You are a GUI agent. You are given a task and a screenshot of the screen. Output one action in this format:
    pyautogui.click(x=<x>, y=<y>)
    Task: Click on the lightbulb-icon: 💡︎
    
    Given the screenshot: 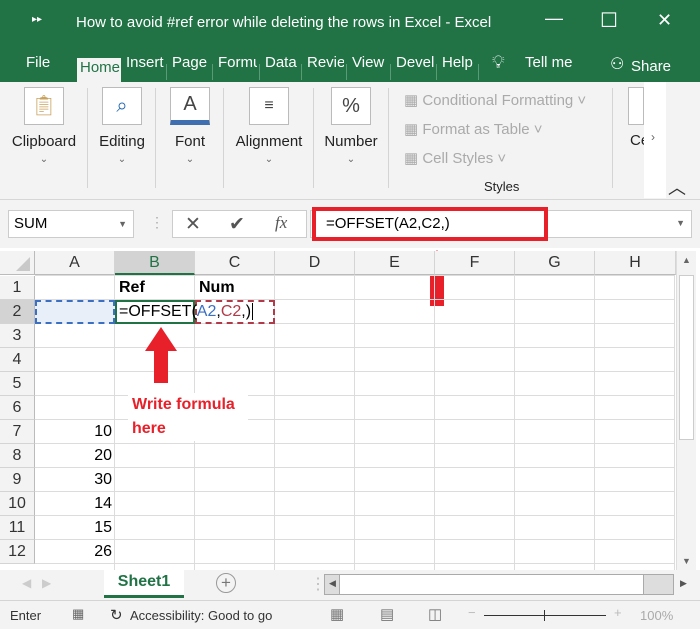 What is the action you would take?
    pyautogui.click(x=498, y=62)
    